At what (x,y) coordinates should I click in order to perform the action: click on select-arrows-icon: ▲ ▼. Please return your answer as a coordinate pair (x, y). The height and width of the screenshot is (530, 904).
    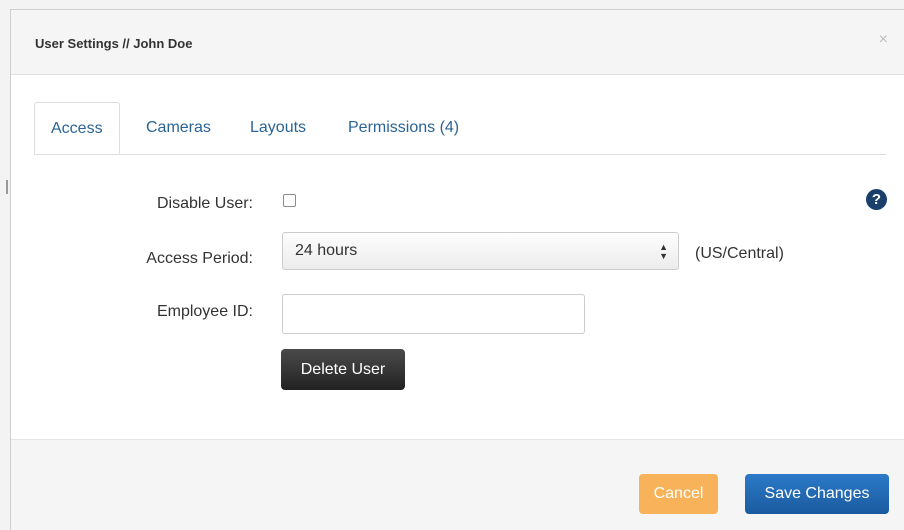
    Looking at the image, I should click on (663, 251).